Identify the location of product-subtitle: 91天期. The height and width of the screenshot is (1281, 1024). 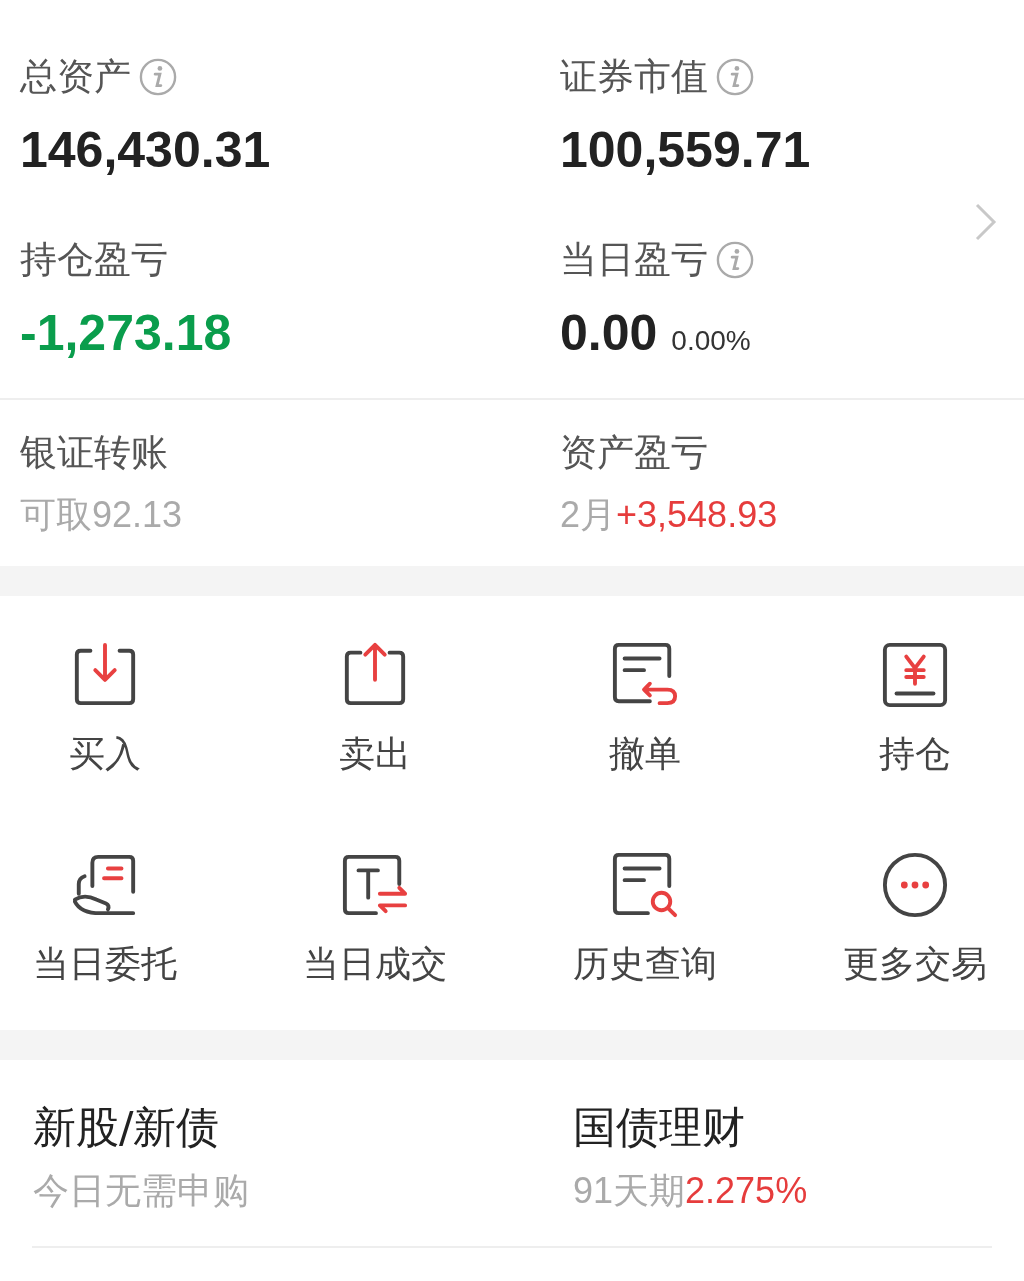
(629, 1190).